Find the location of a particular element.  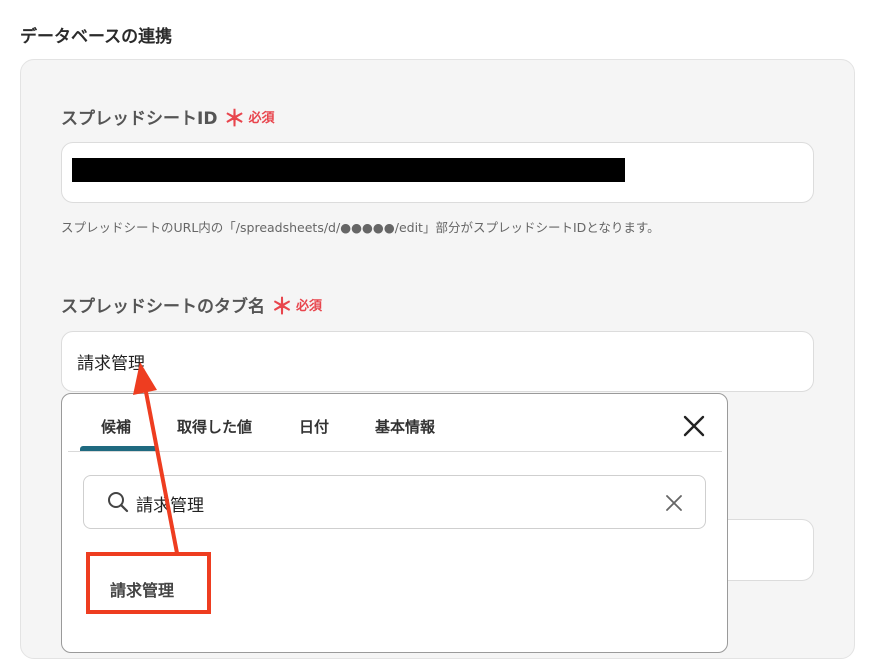

annotation-highlight-box is located at coordinates (148, 583).